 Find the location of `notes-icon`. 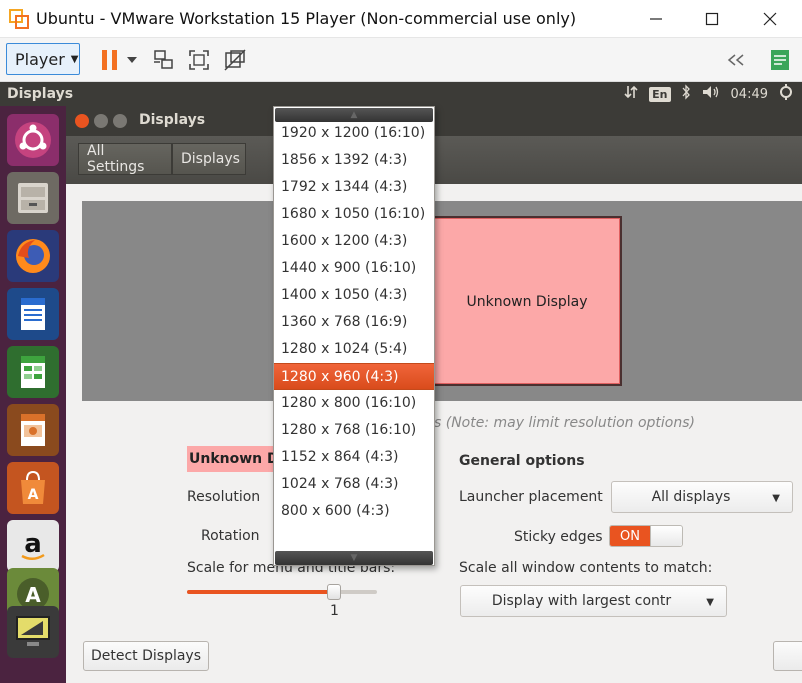

notes-icon is located at coordinates (780, 60).